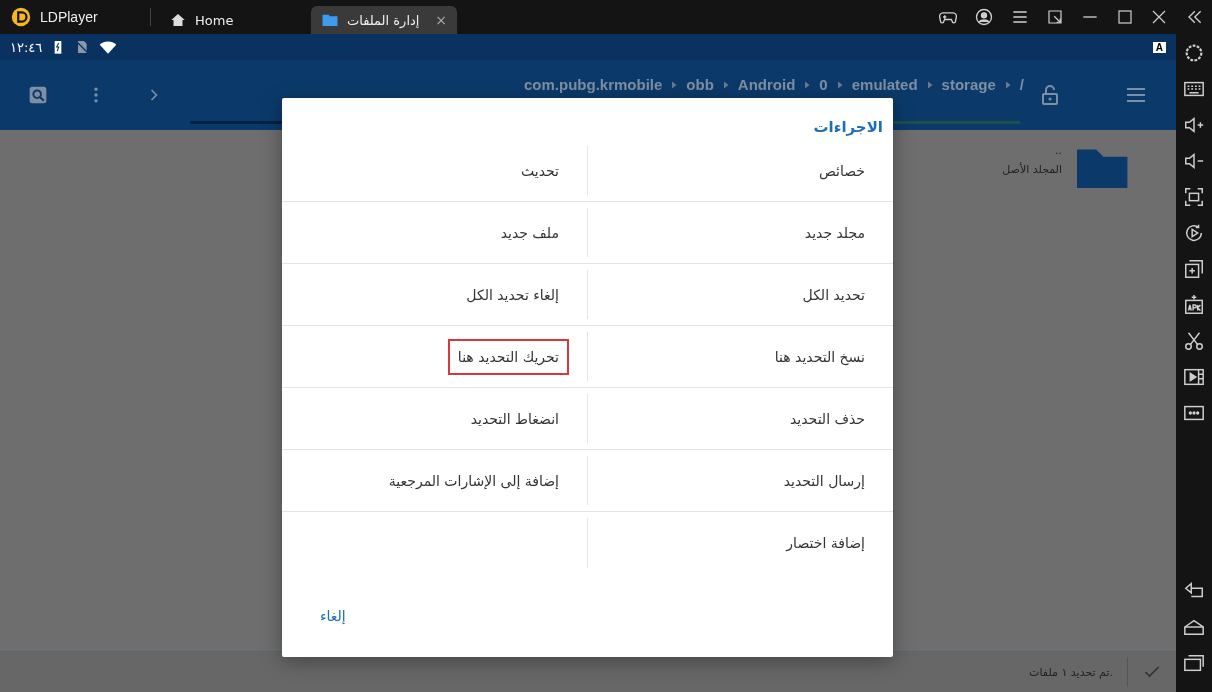 Image resolution: width=1212 pixels, height=692 pixels. I want to click on menu-item: تحديث, so click(540, 170).